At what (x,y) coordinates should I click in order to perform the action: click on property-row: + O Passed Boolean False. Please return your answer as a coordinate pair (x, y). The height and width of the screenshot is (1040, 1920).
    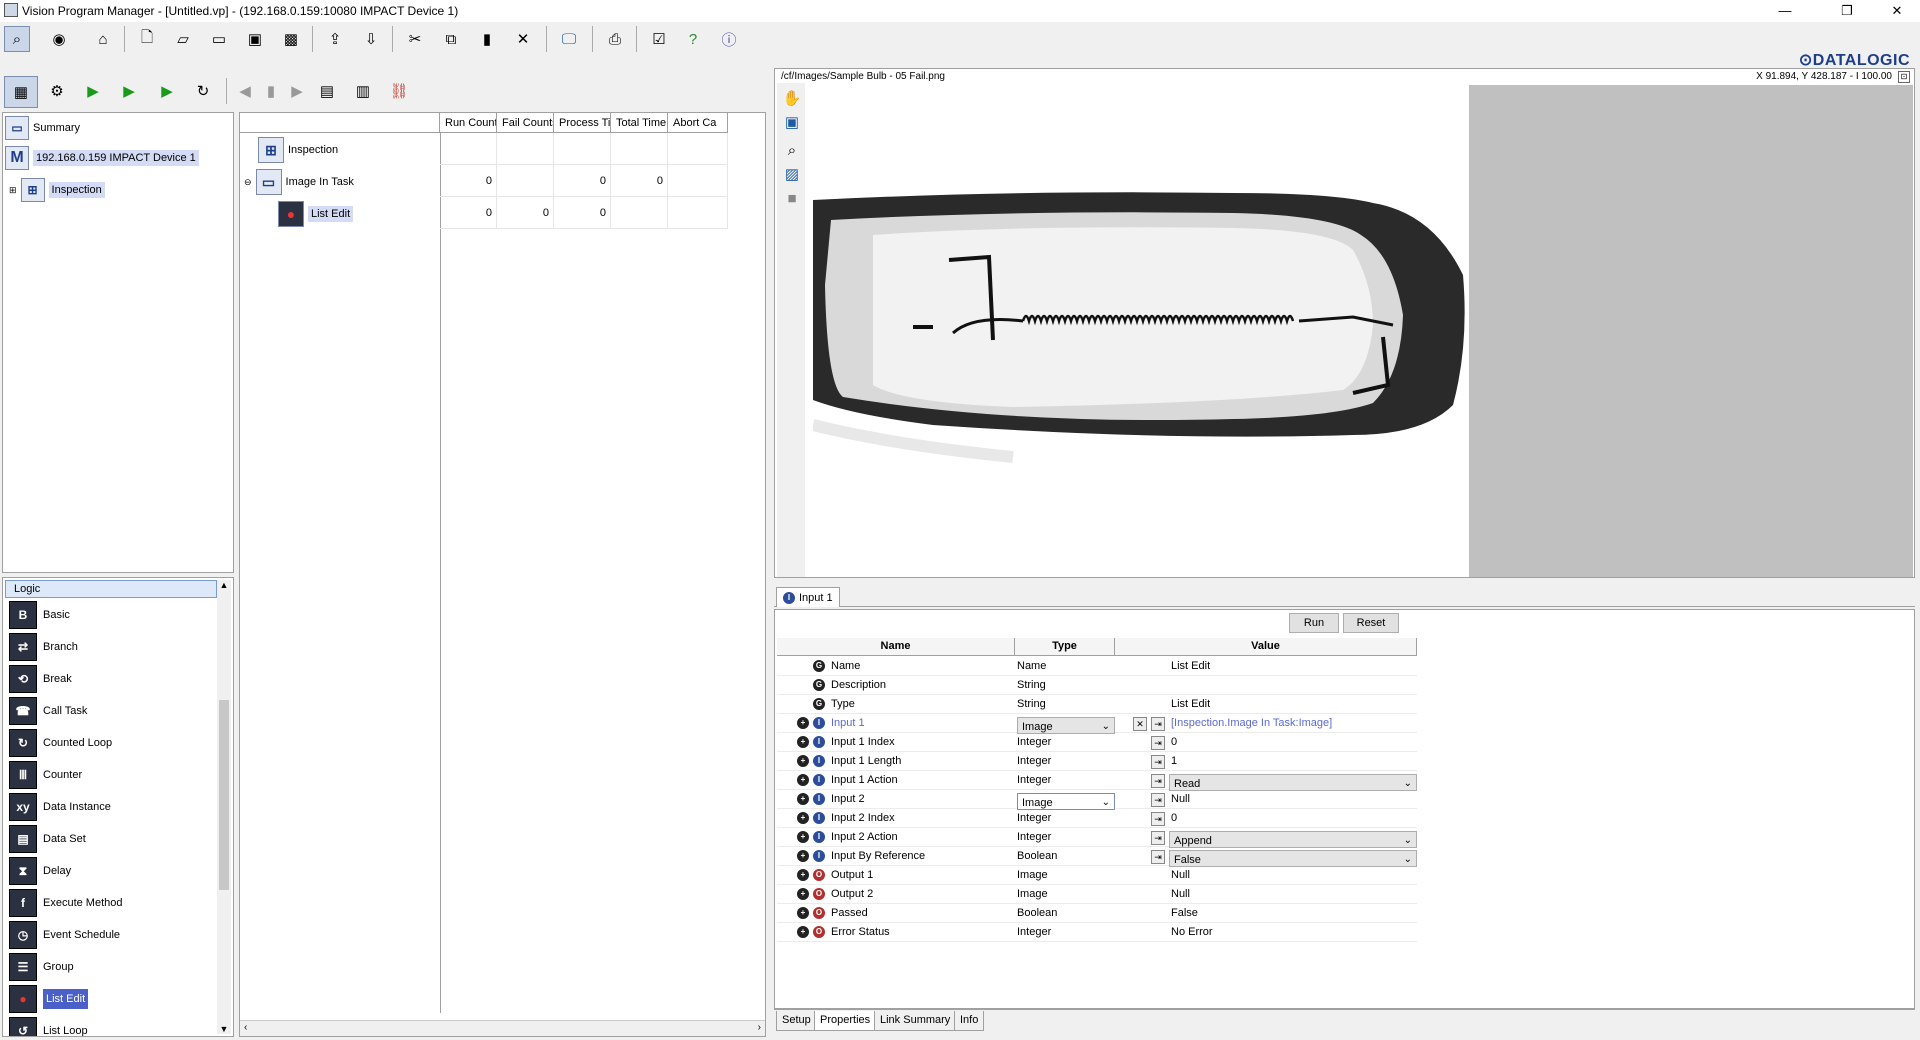
    Looking at the image, I should click on (1097, 913).